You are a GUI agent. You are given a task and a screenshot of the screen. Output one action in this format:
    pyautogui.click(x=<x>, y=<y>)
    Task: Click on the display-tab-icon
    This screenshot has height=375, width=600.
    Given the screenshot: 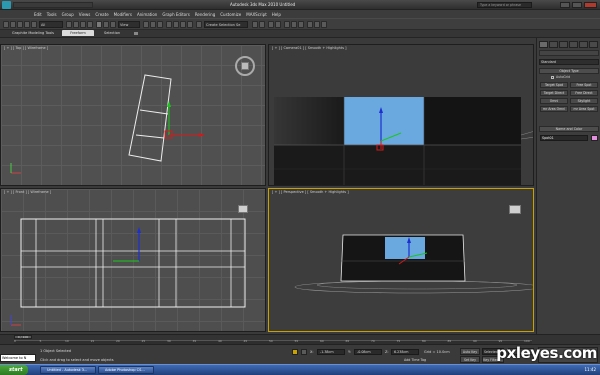 What is the action you would take?
    pyautogui.click(x=583, y=44)
    